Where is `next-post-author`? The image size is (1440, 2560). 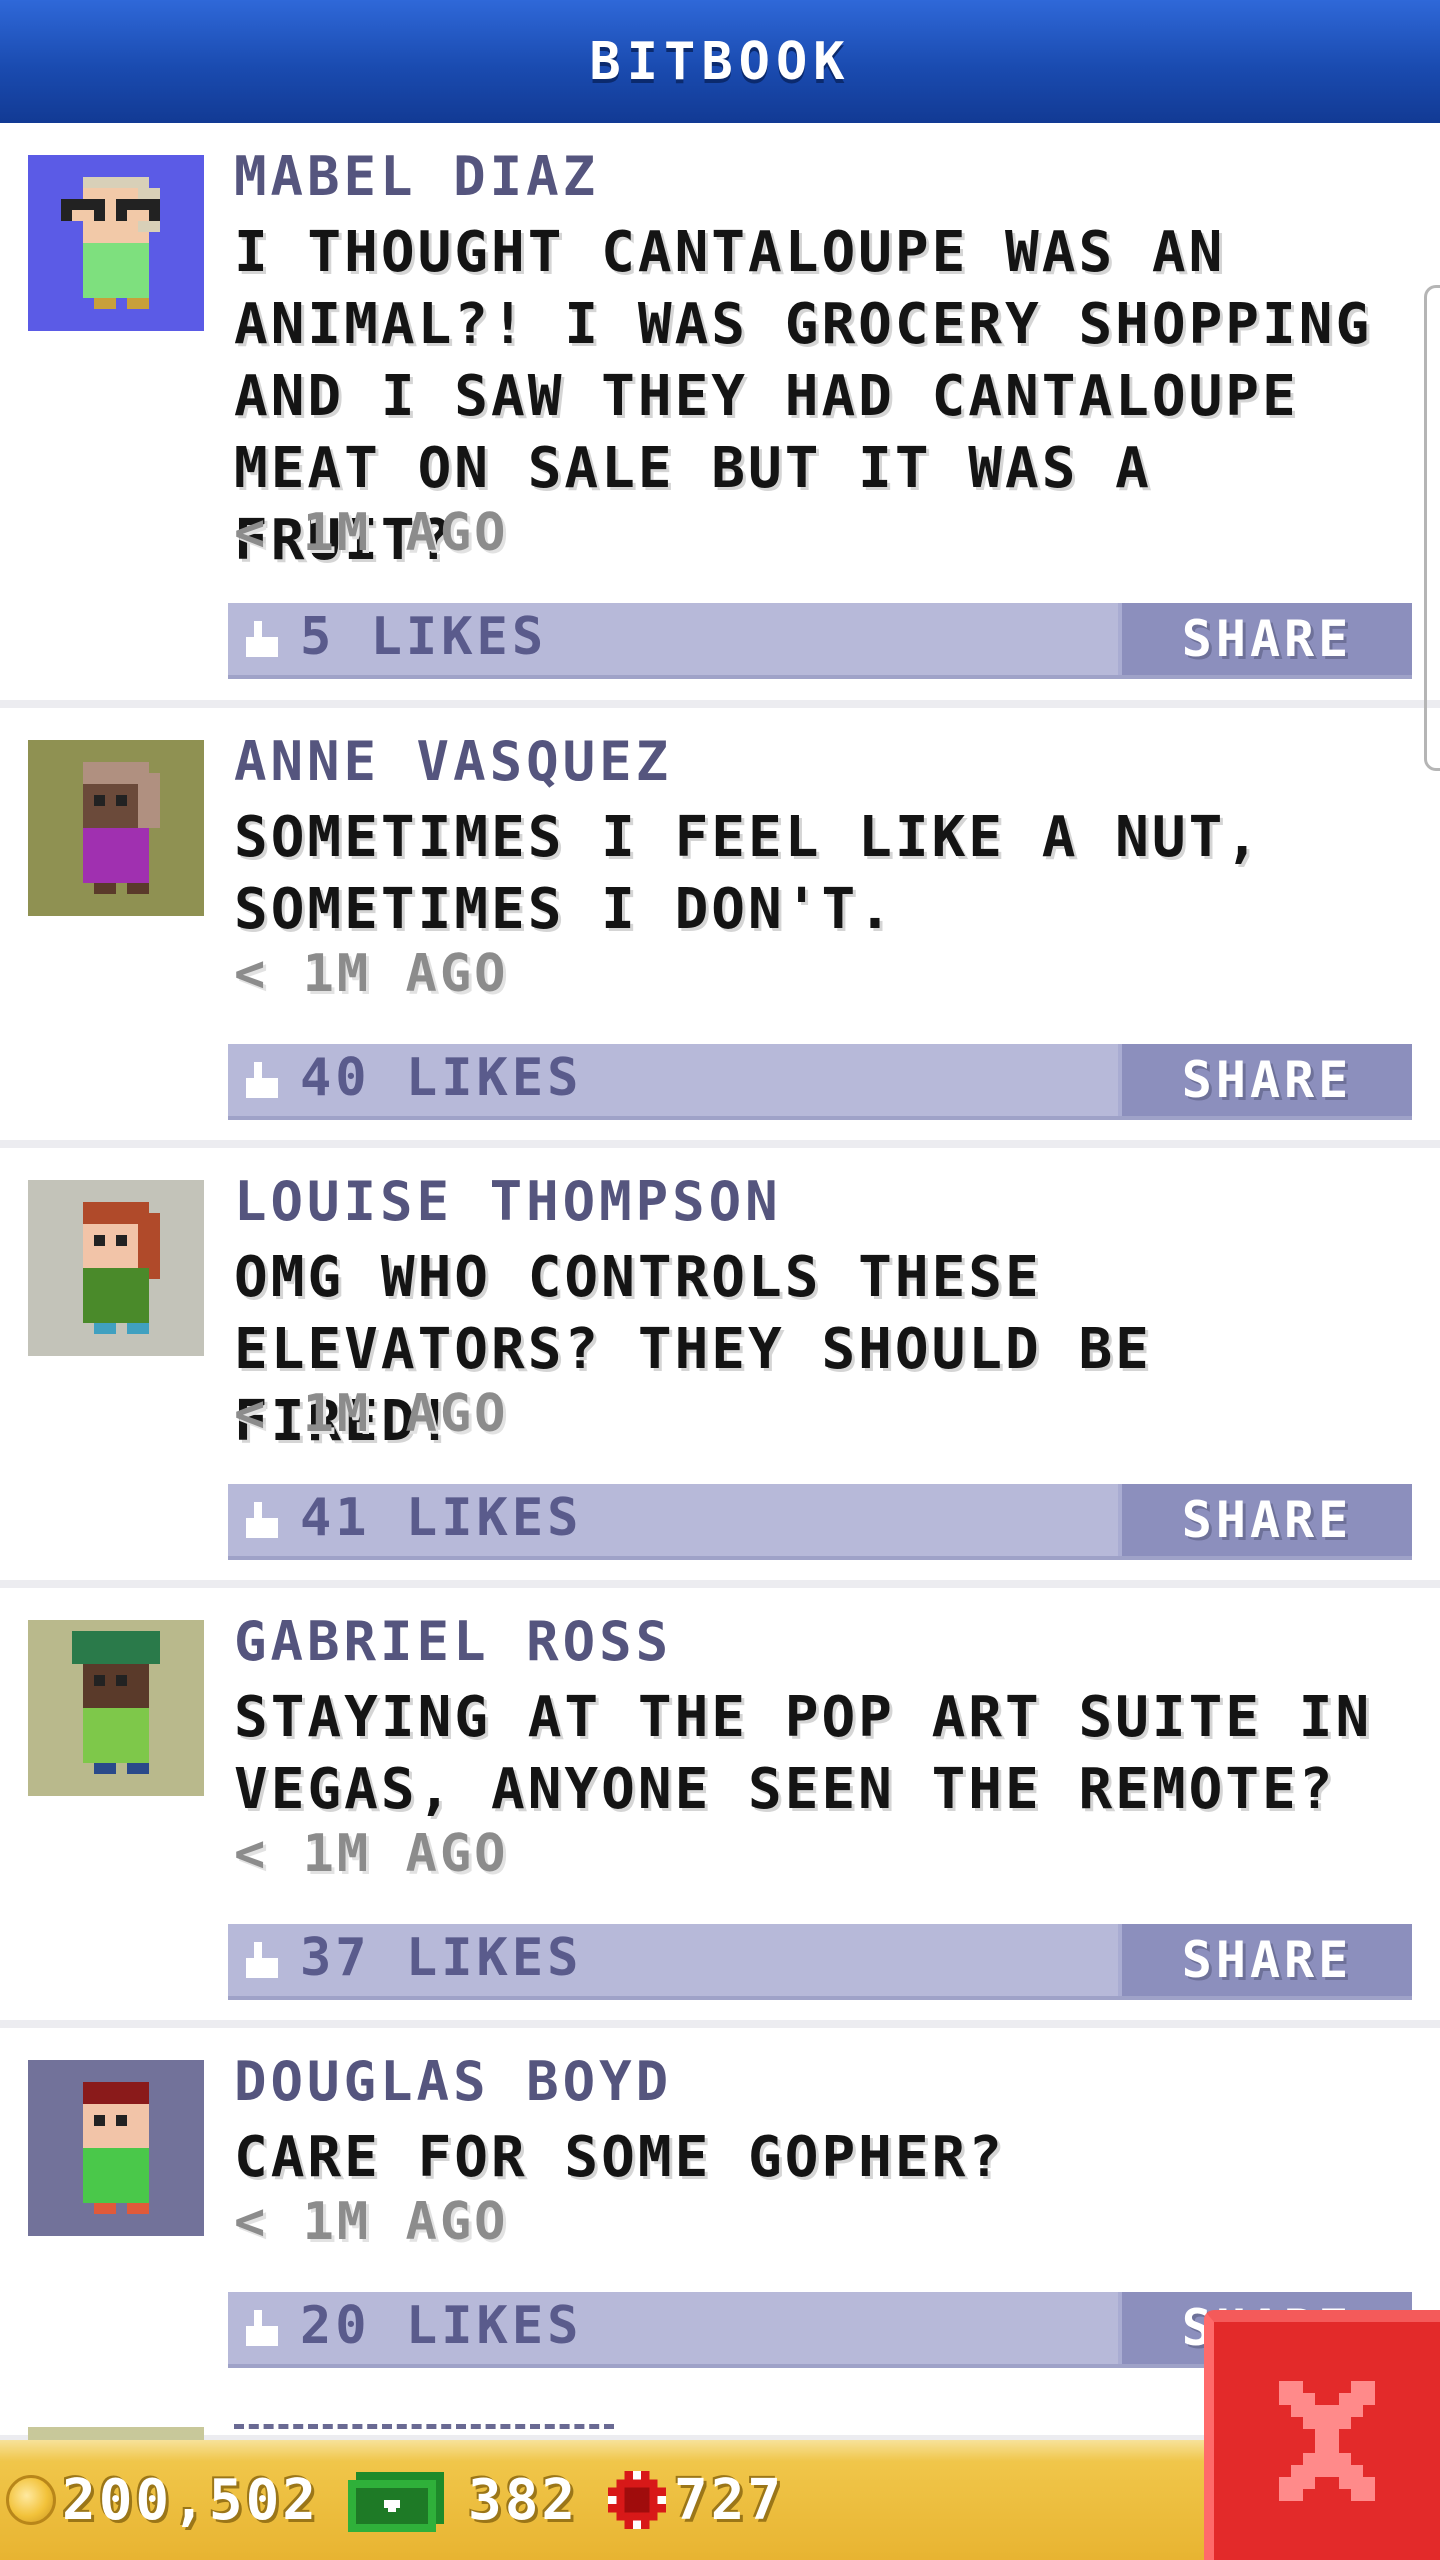 next-post-author is located at coordinates (424, 2432).